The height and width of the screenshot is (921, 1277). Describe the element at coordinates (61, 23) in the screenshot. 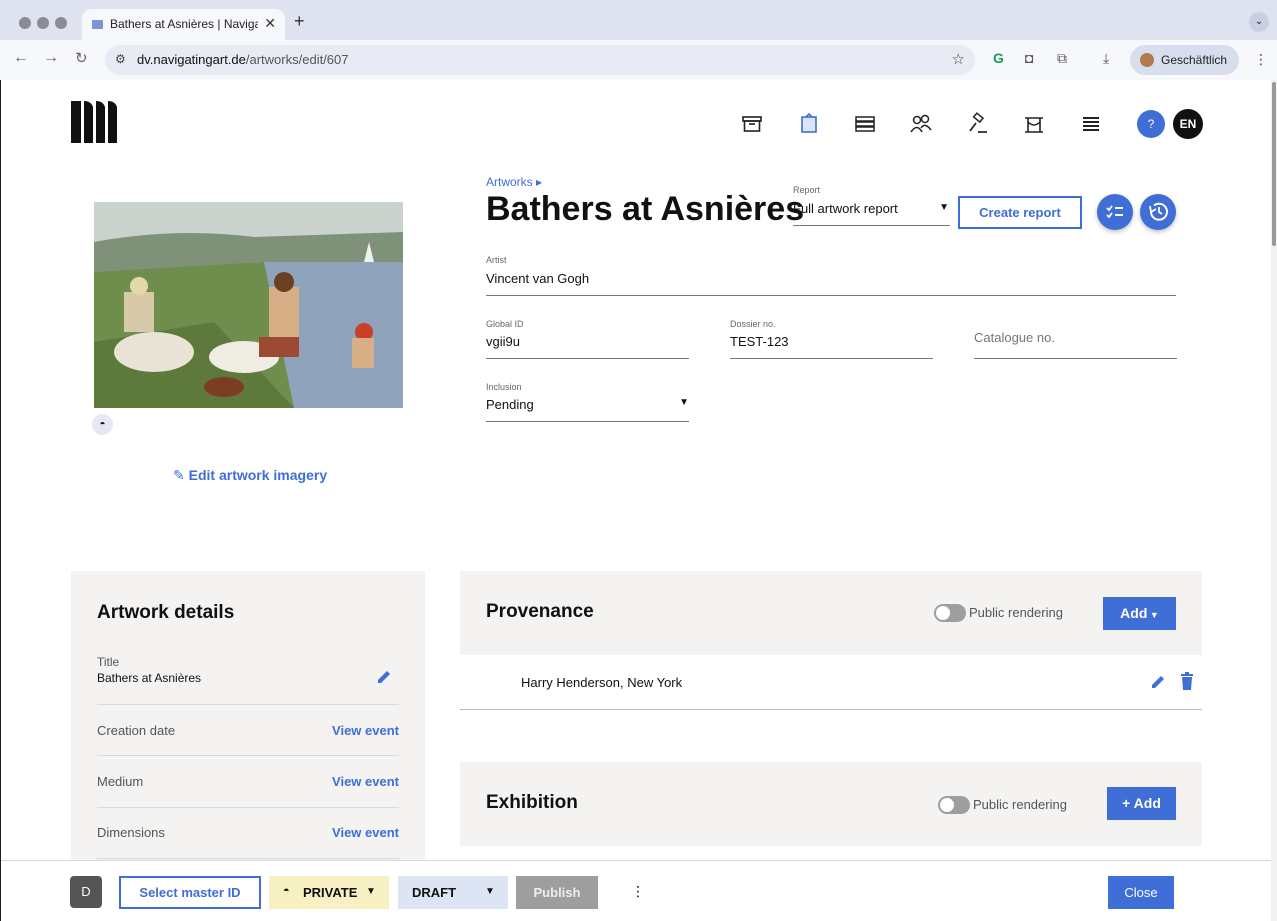

I see `window-zoom-dot` at that location.